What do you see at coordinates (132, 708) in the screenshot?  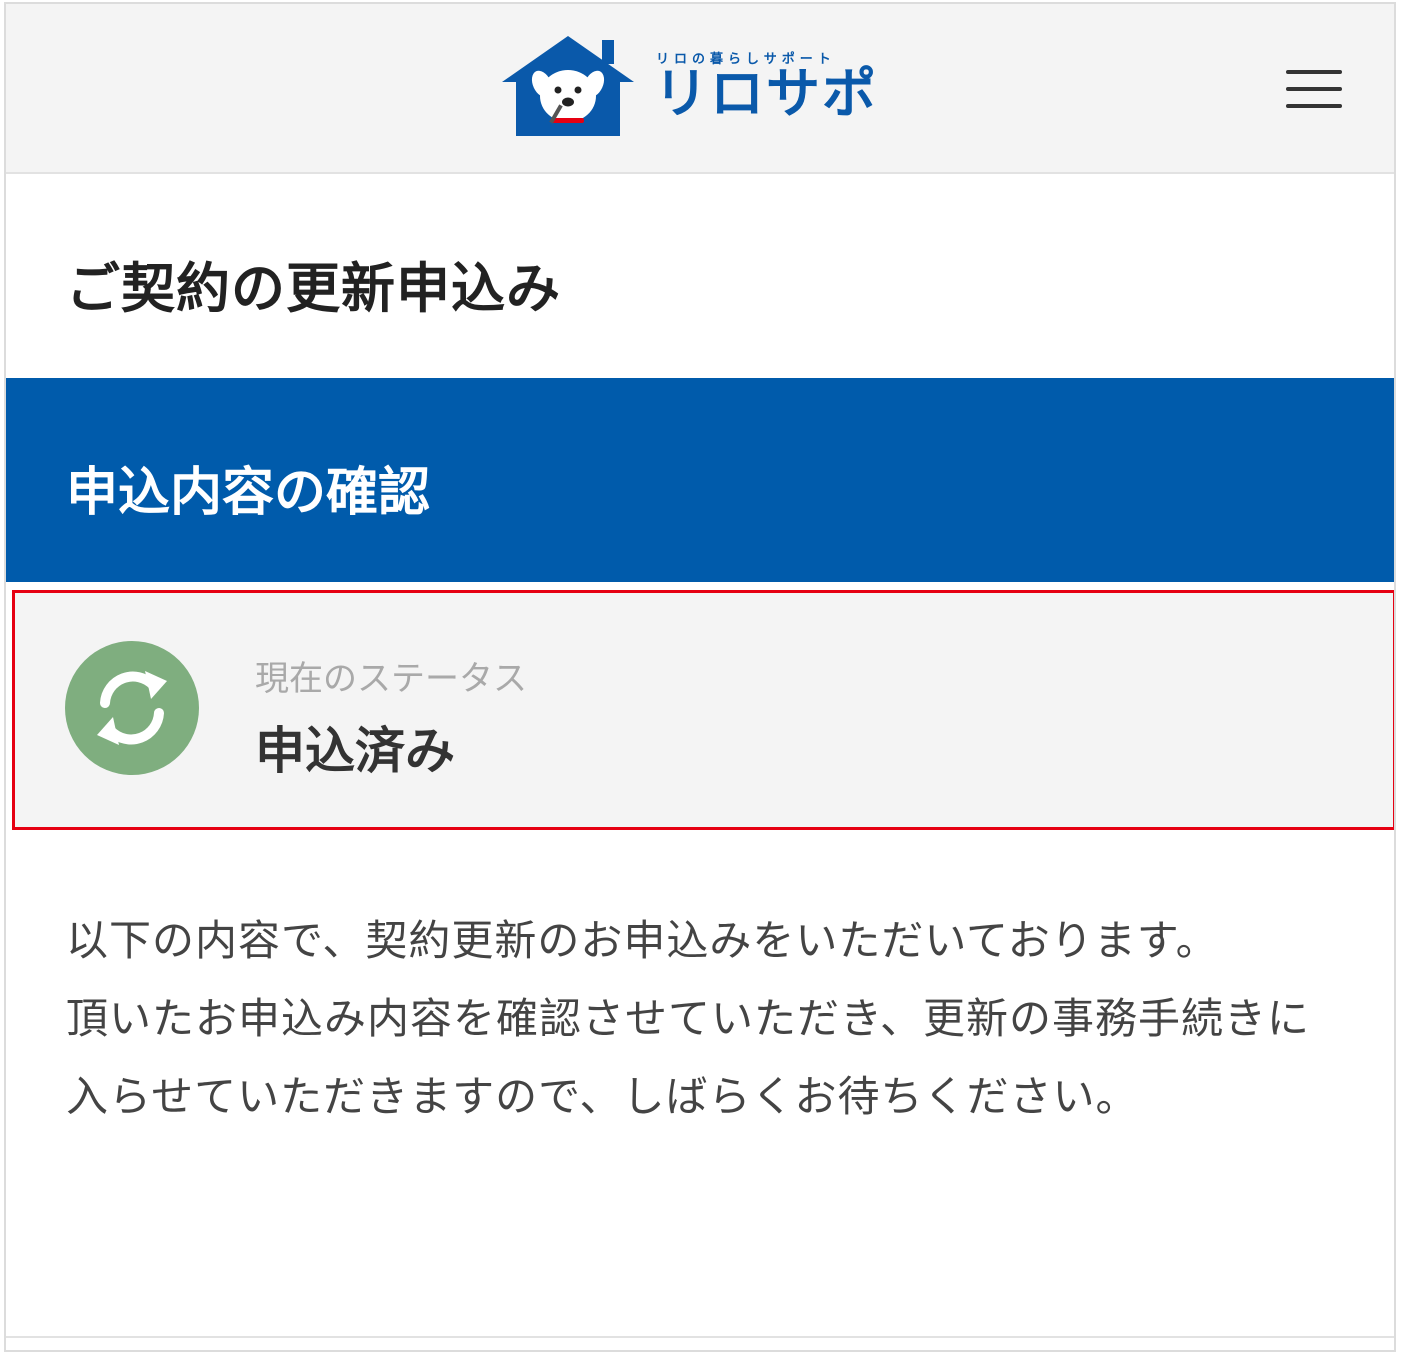 I see `refresh-icon` at bounding box center [132, 708].